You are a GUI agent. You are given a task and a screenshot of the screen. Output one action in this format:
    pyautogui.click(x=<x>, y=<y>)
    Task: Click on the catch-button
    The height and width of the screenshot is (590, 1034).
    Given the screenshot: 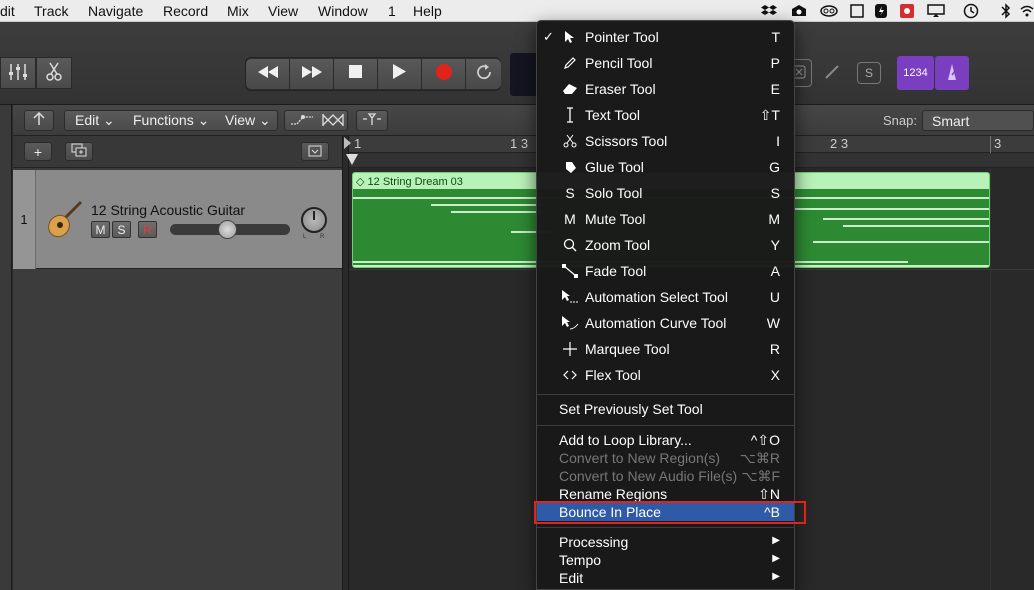 What is the action you would take?
    pyautogui.click(x=372, y=120)
    